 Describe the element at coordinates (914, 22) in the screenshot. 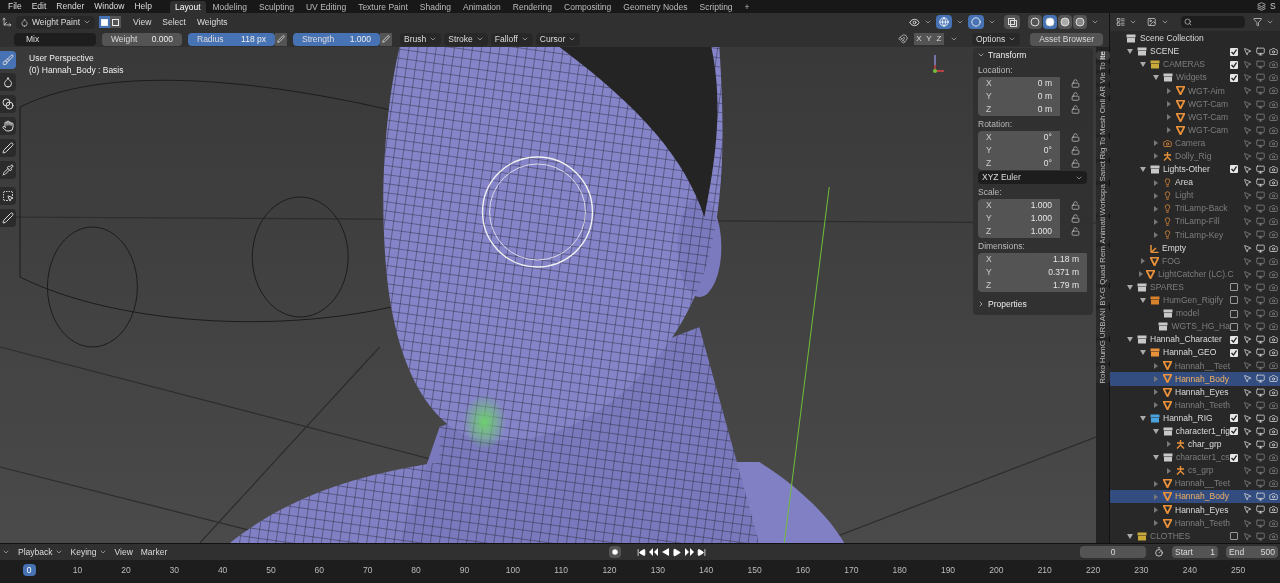

I see `visibility-icon` at that location.